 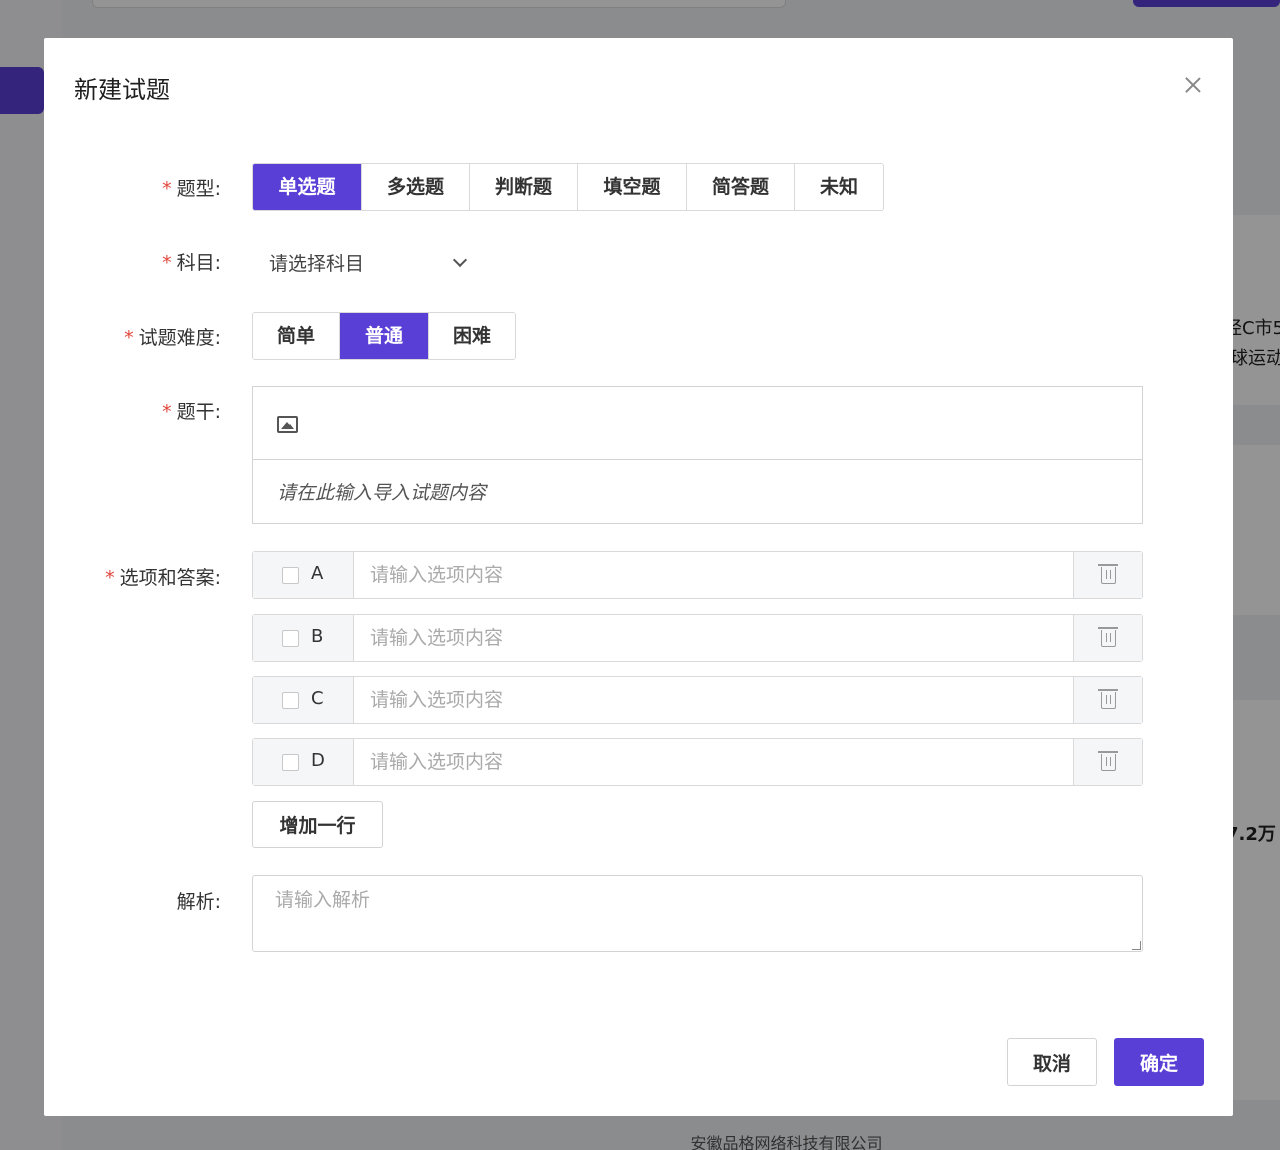 What do you see at coordinates (287, 424) in the screenshot?
I see `image-icon` at bounding box center [287, 424].